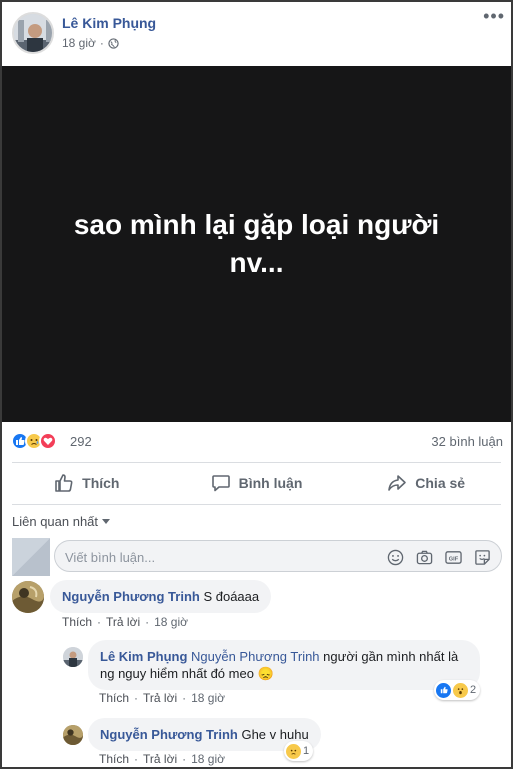 This screenshot has height=769, width=513. What do you see at coordinates (33, 33) in the screenshot?
I see `author-avatar` at bounding box center [33, 33].